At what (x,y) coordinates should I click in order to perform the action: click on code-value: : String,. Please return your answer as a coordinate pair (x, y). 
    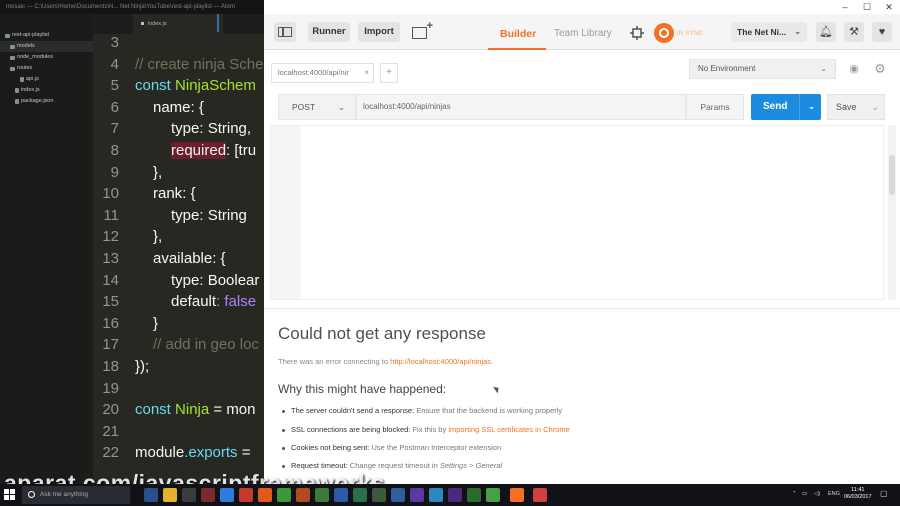
    Looking at the image, I should click on (225, 129).